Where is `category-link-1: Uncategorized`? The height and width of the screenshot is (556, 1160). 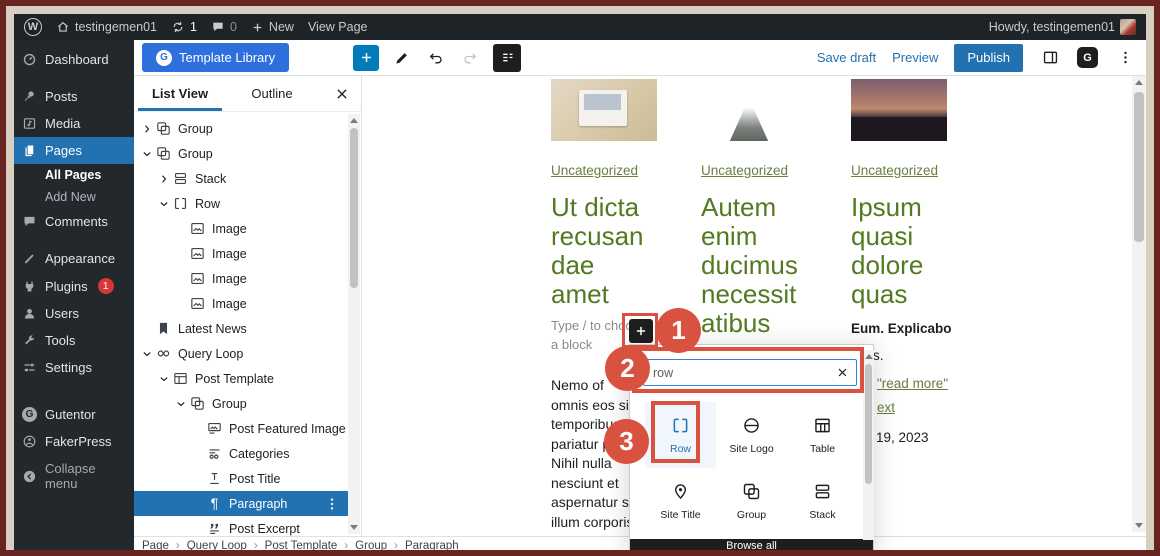
category-link-1: Uncategorized is located at coordinates (594, 170).